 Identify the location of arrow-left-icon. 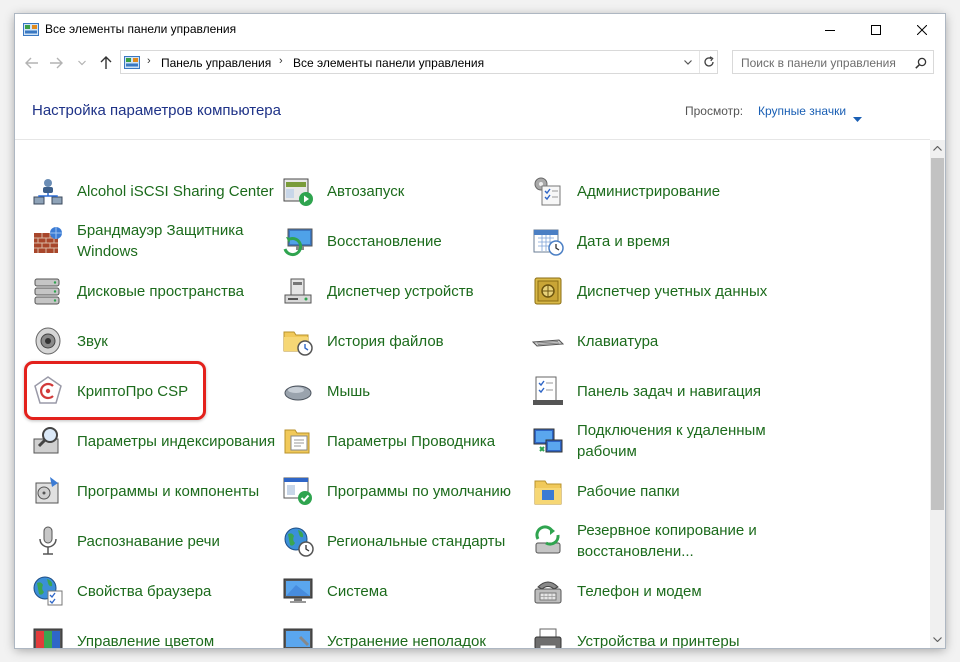
(31, 63).